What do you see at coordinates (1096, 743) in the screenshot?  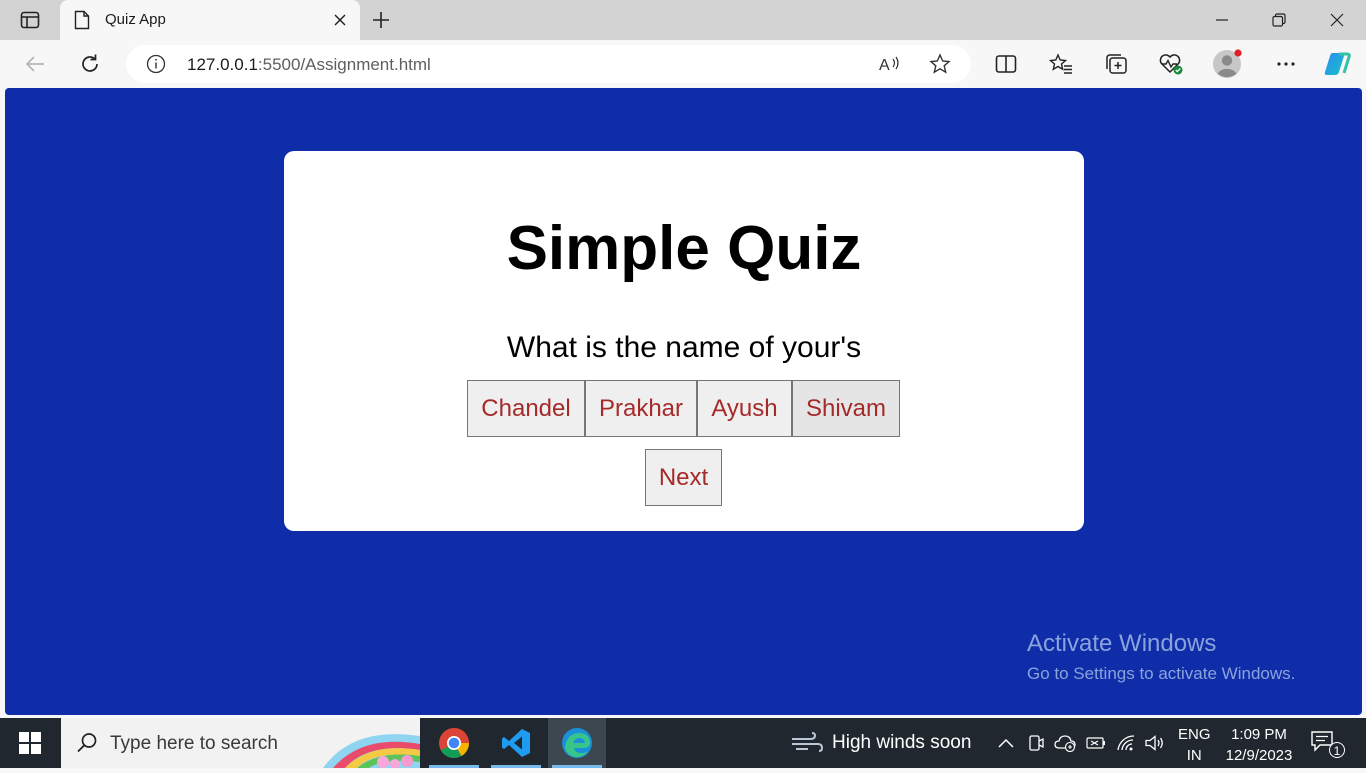 I see `battery-icon` at bounding box center [1096, 743].